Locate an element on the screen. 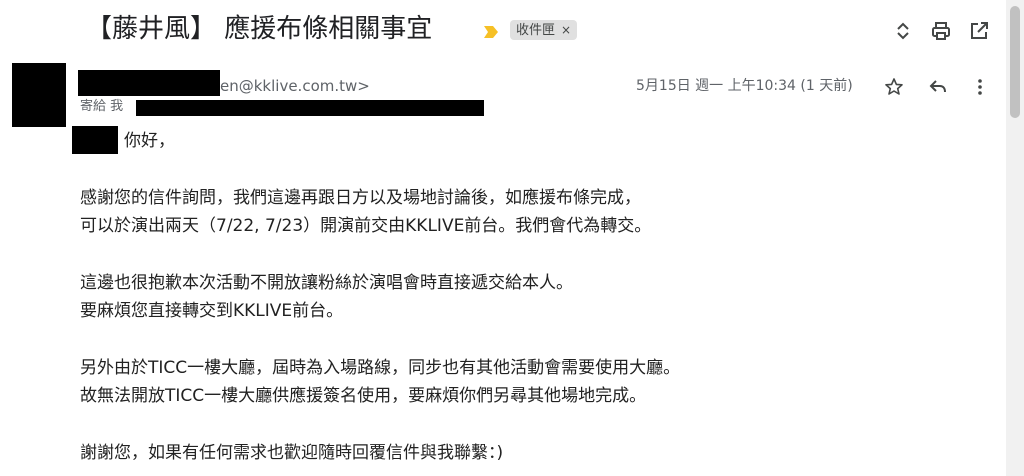  sender-avatar is located at coordinates (39, 95).